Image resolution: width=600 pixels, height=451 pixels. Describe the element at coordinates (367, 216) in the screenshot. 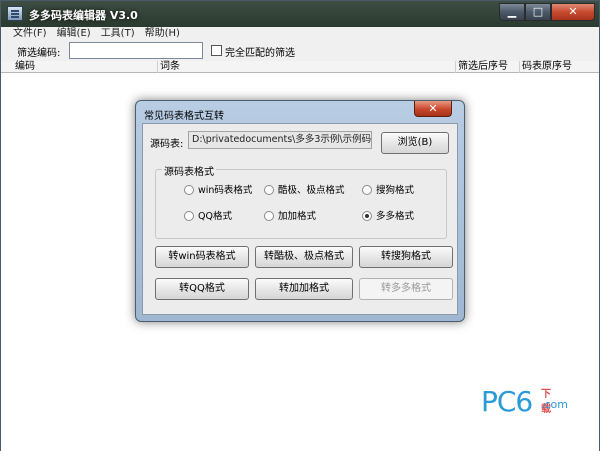

I see `radio-duoduo-format-dot` at that location.